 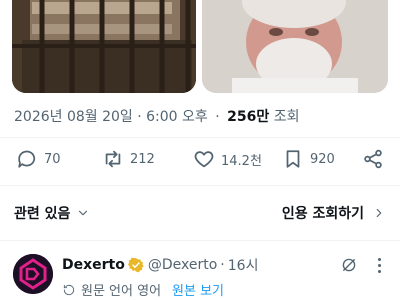 What do you see at coordinates (200, 137) in the screenshot?
I see `divider-top` at bounding box center [200, 137].